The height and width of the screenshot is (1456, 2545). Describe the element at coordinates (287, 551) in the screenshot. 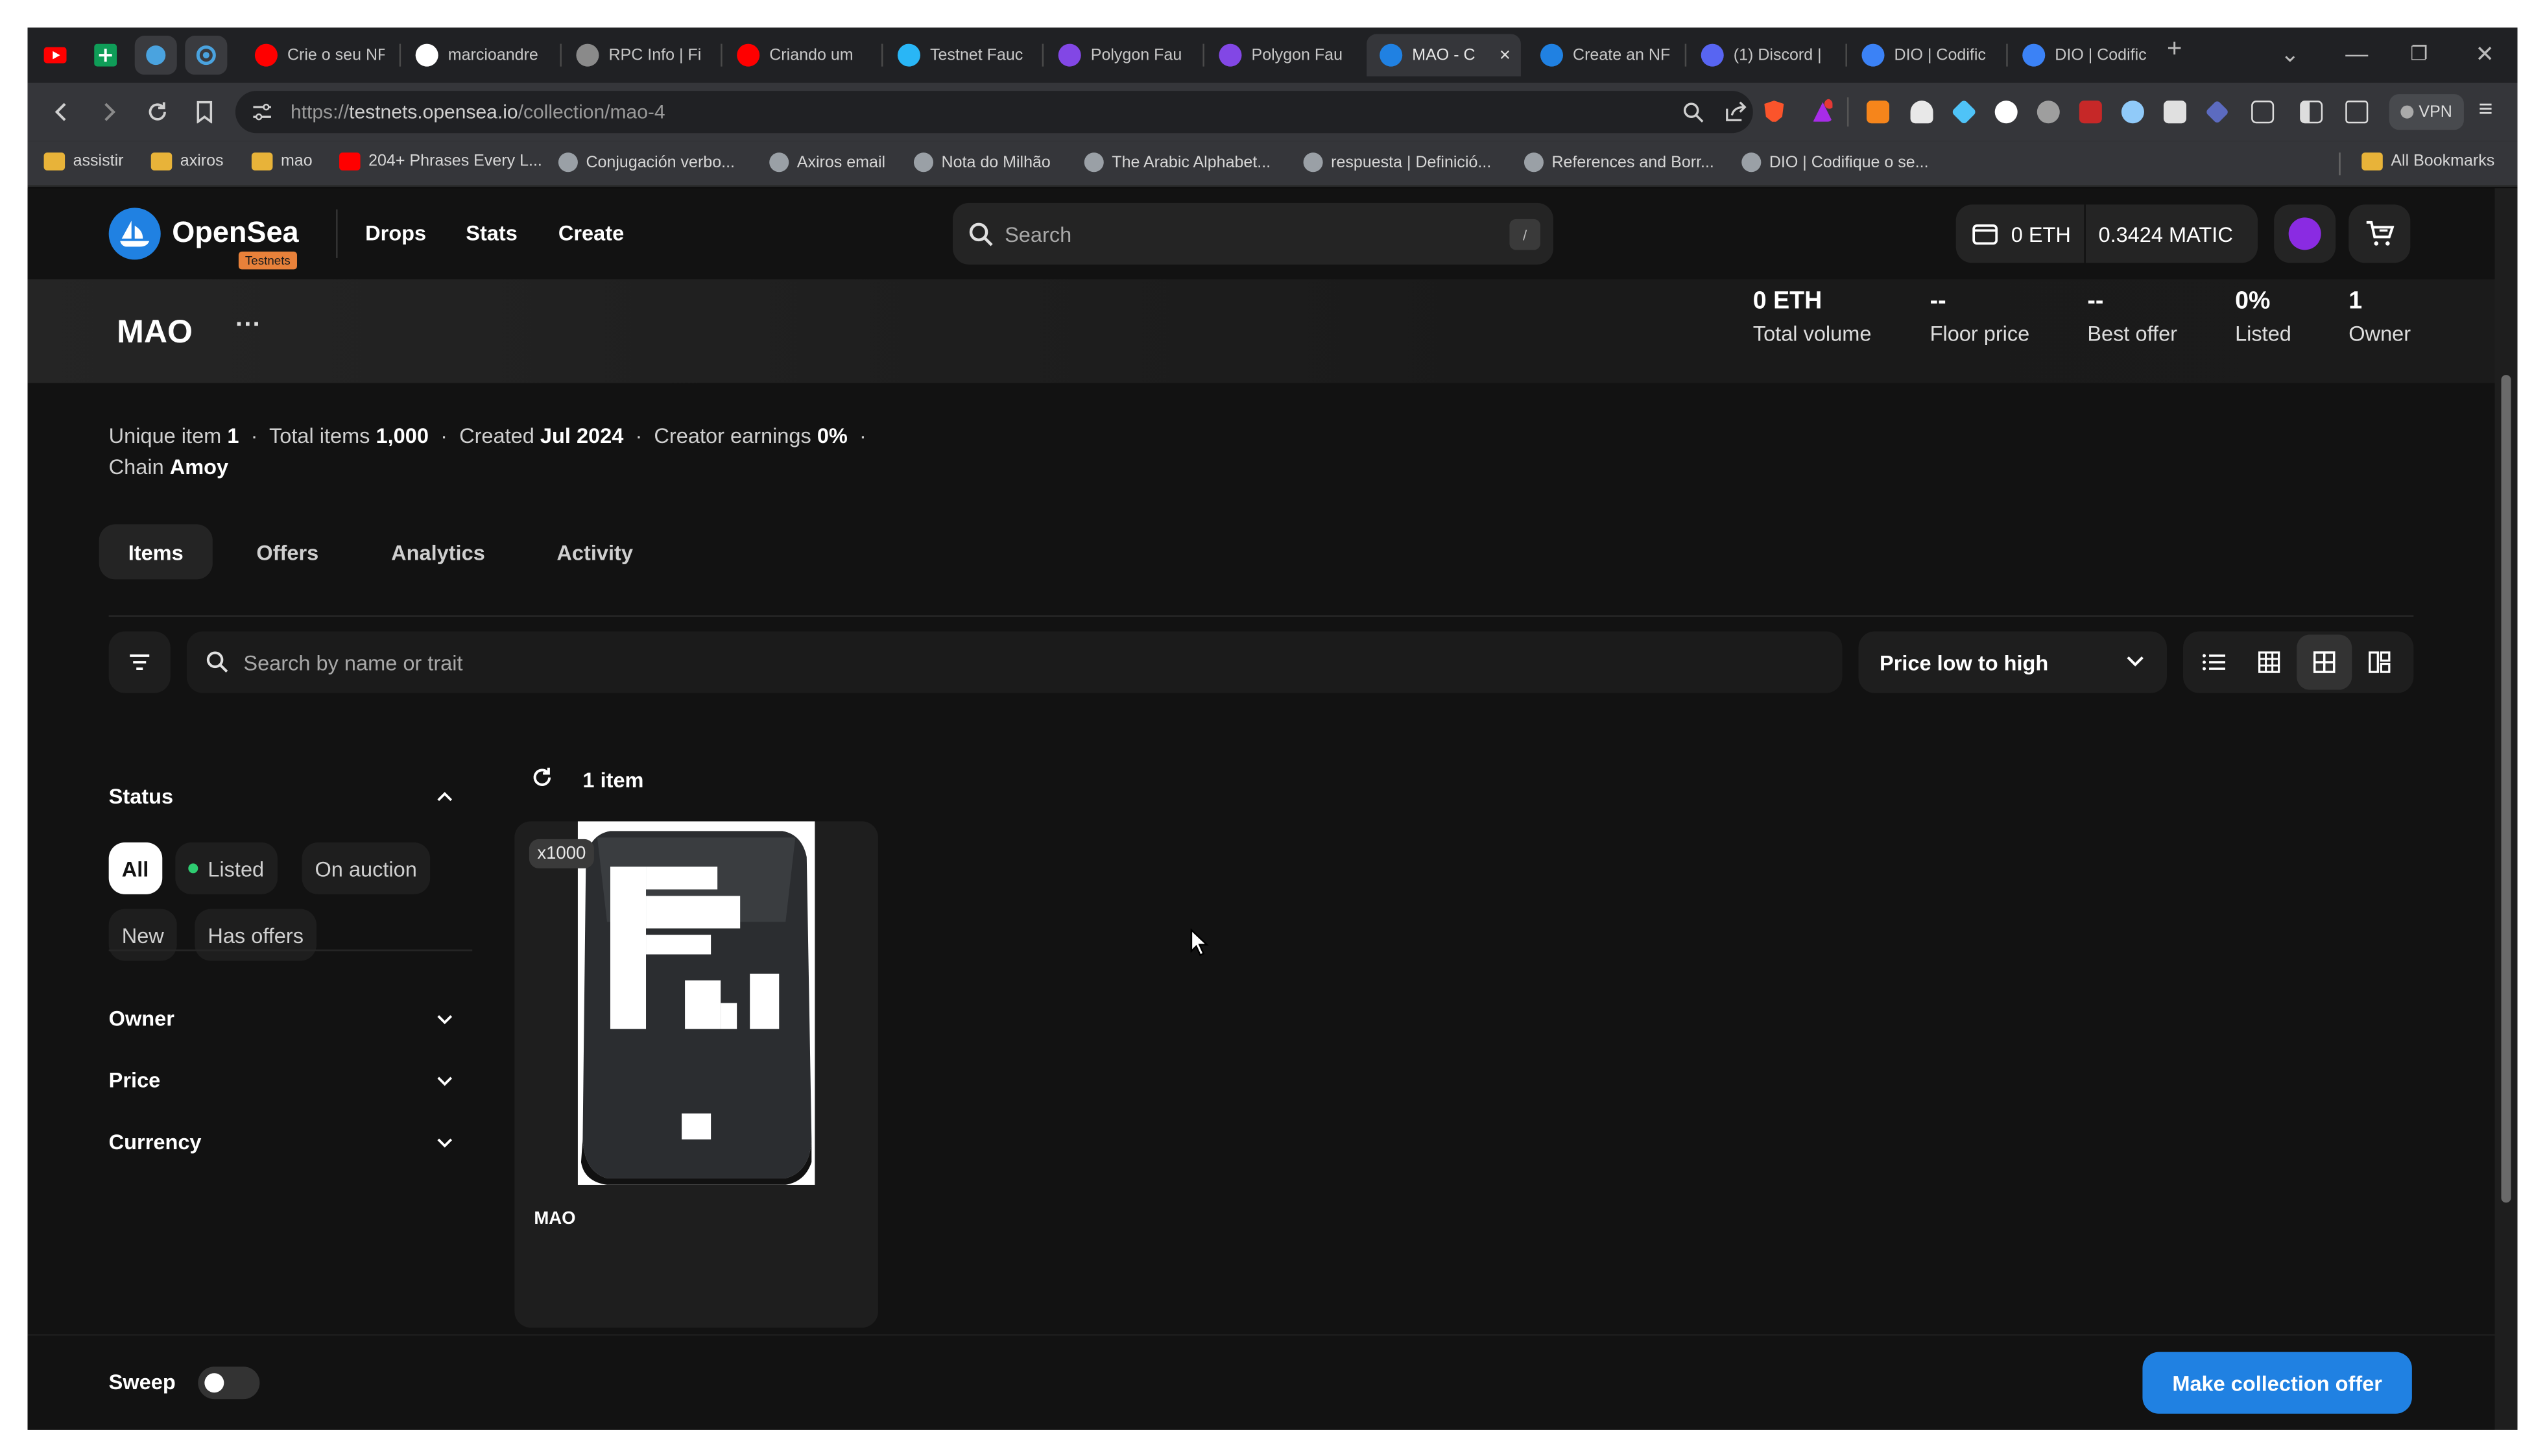

I see `tab-offers: Offers` at that location.